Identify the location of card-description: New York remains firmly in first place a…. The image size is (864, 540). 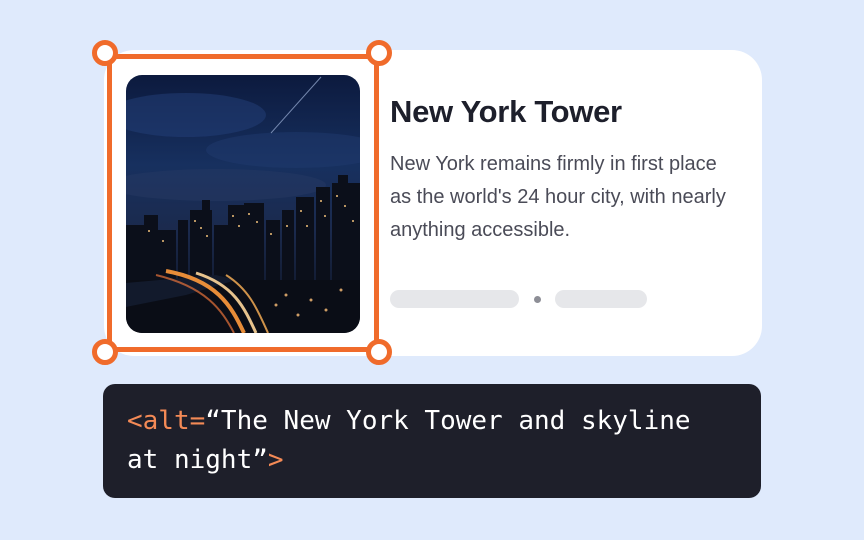
(558, 197).